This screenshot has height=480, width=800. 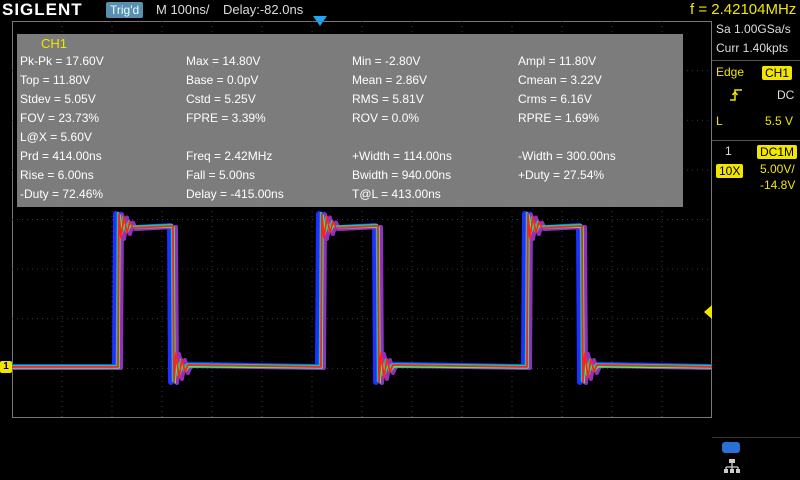 I want to click on trigger-level-marker, so click(x=708, y=312).